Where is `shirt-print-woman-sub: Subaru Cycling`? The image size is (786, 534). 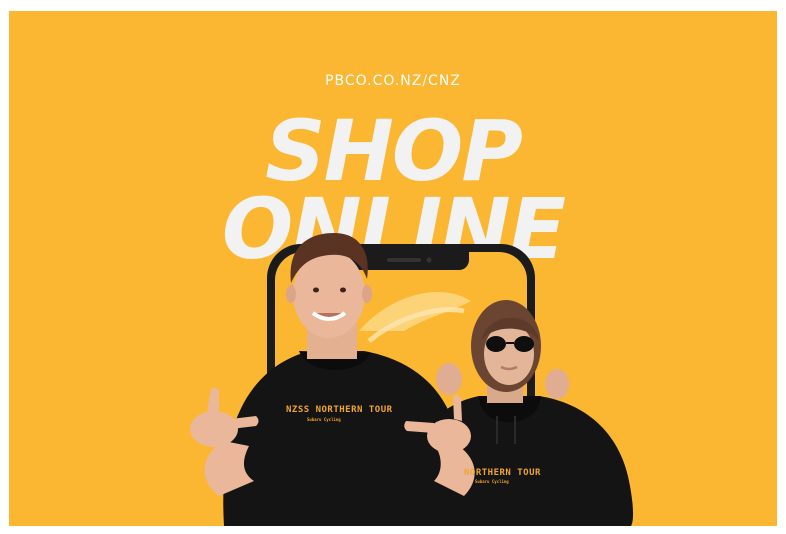 shirt-print-woman-sub: Subaru Cycling is located at coordinates (492, 481).